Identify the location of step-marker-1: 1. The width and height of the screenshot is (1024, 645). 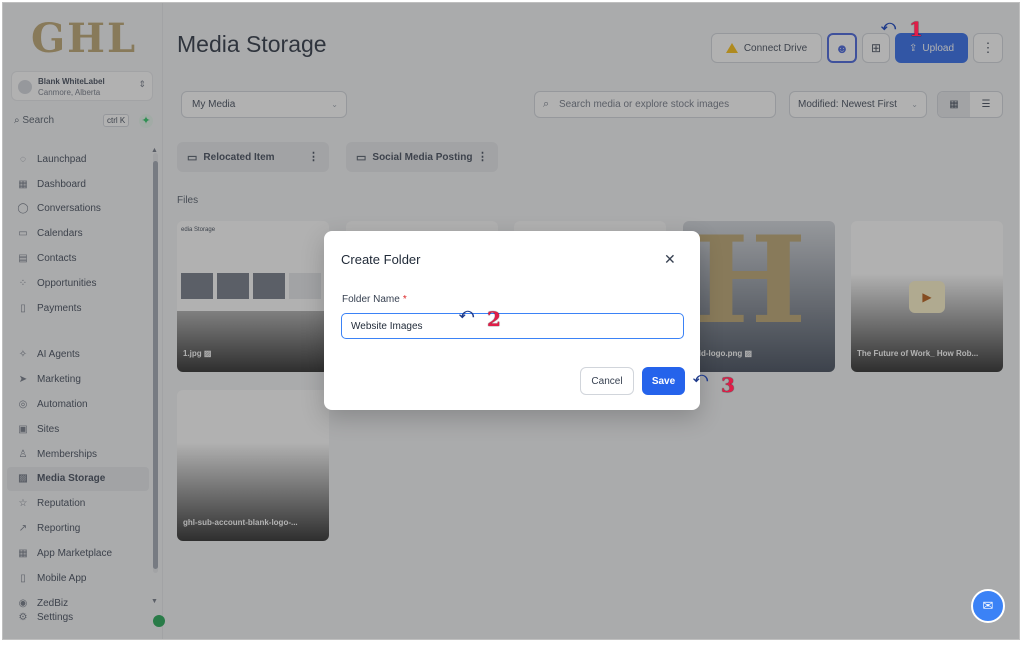
(916, 29).